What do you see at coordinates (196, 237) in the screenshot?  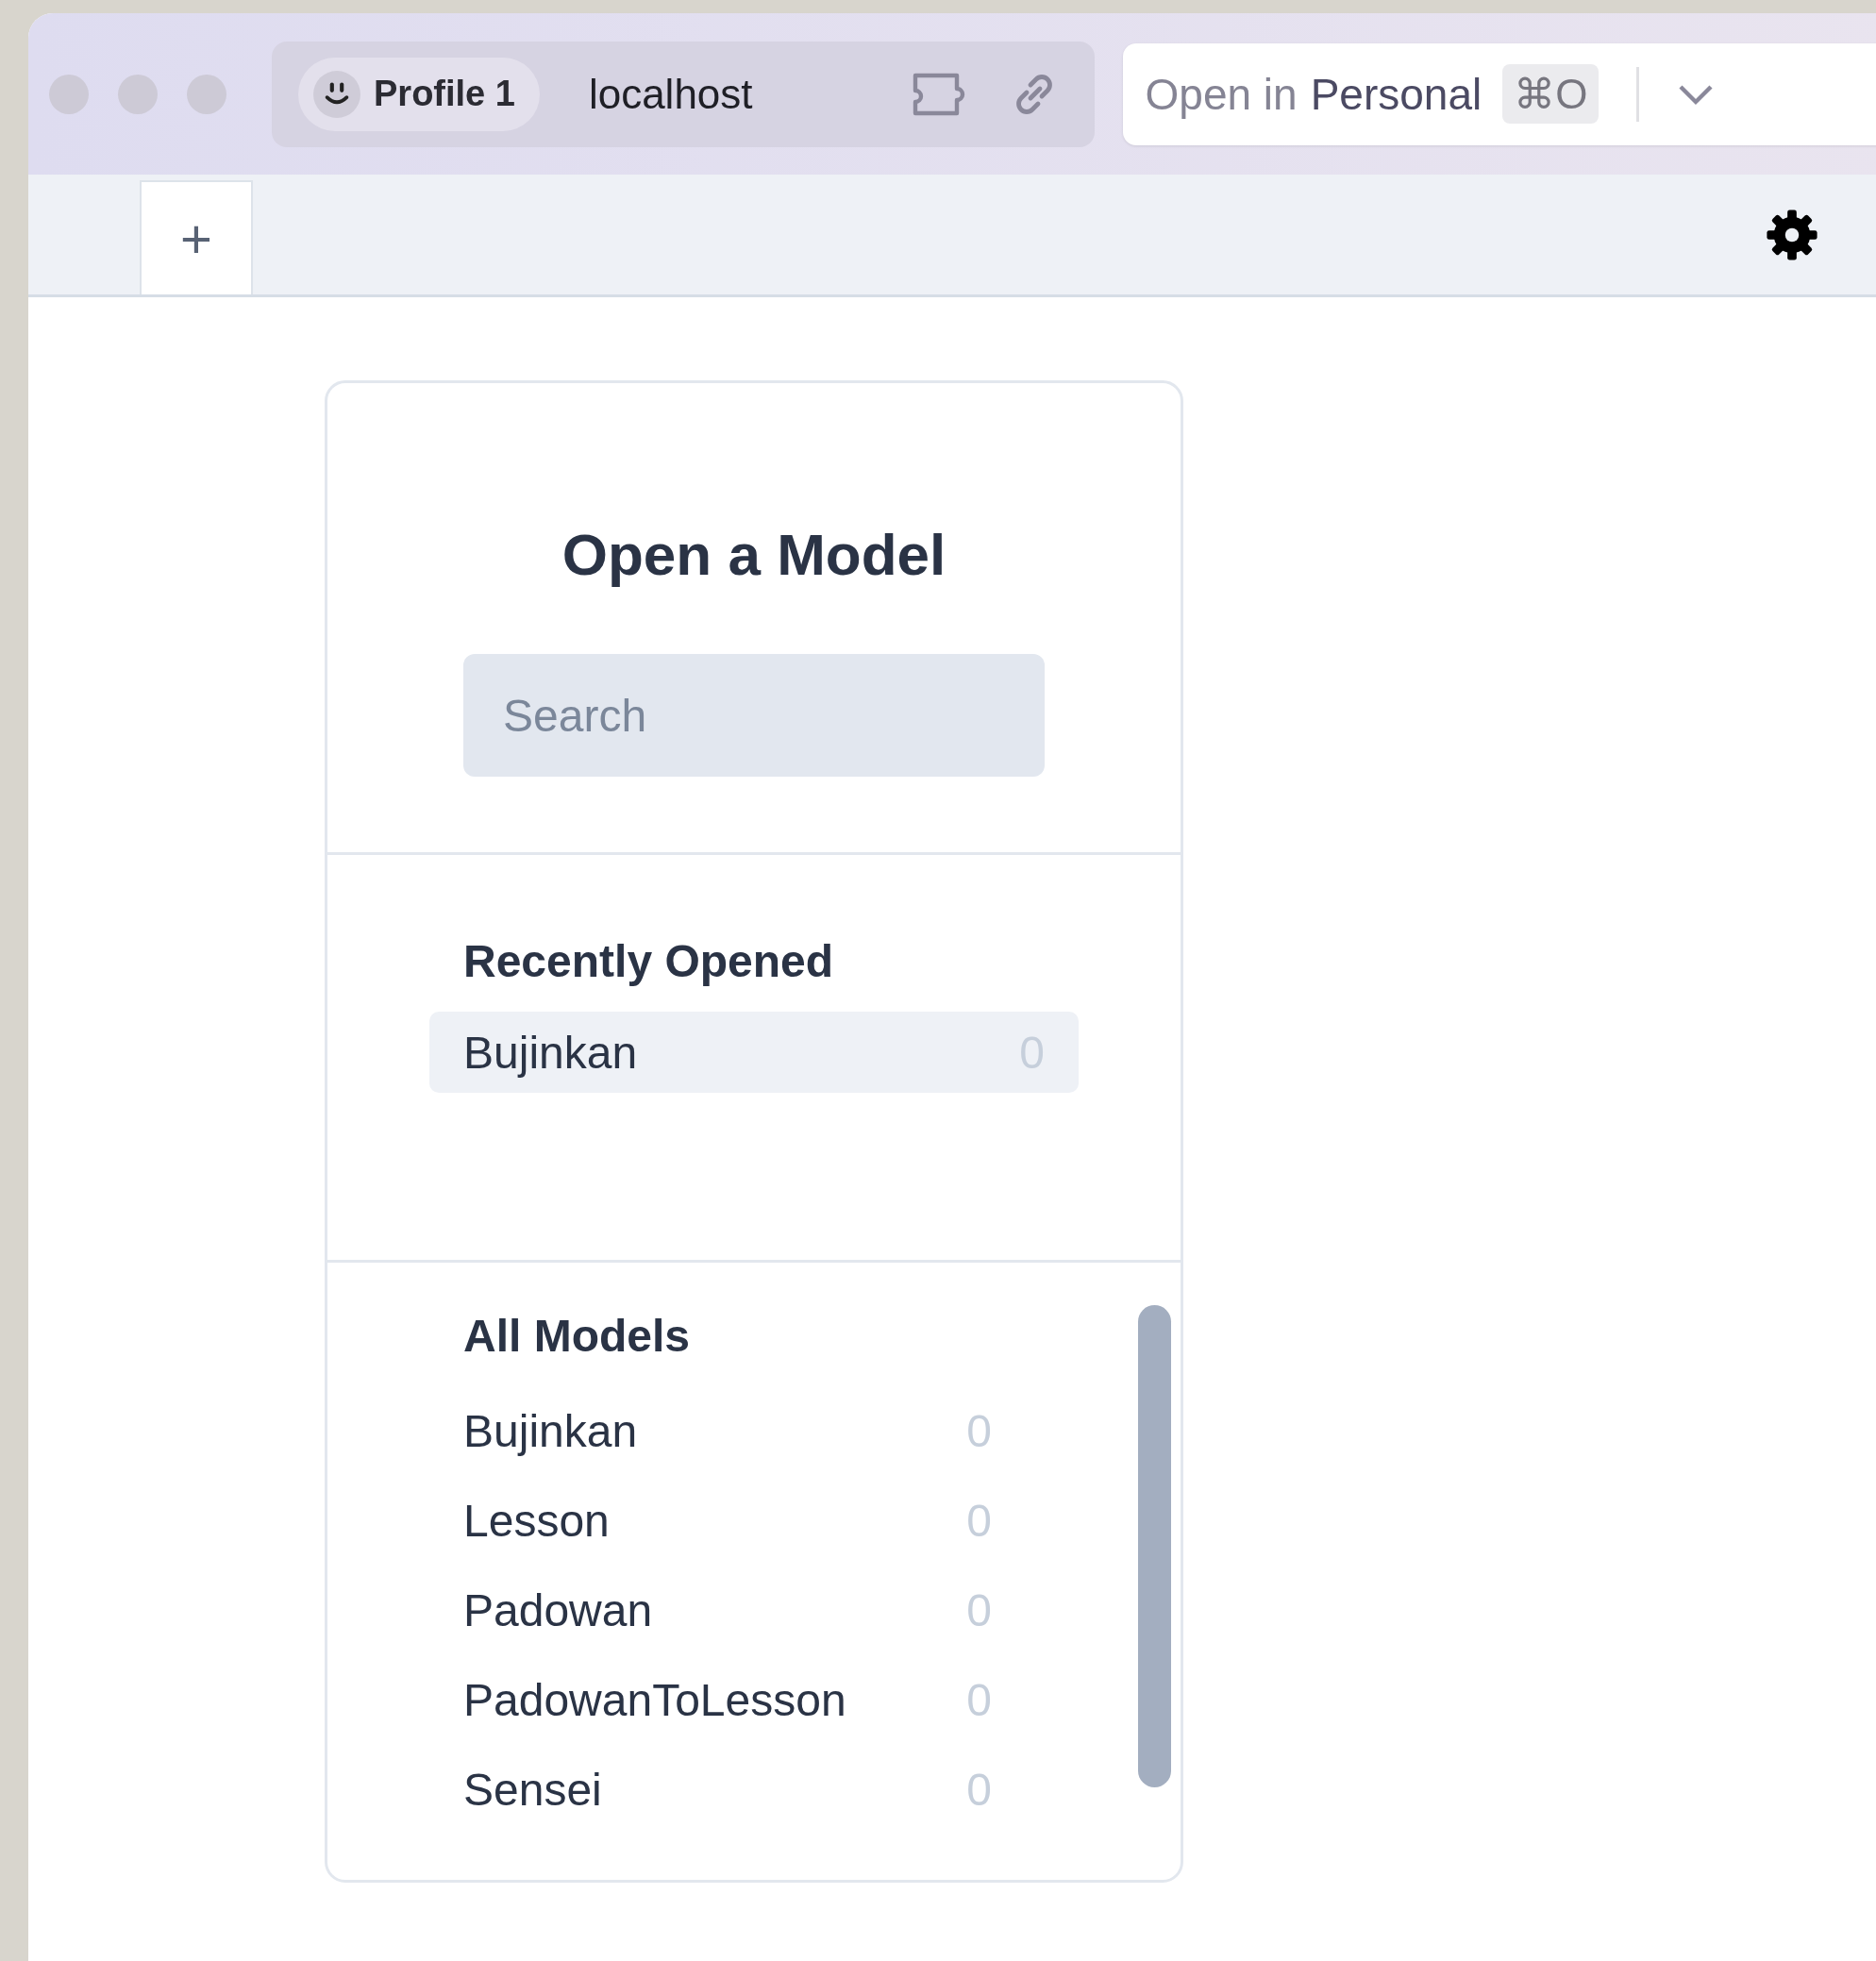 I see `new-tab-button: +` at bounding box center [196, 237].